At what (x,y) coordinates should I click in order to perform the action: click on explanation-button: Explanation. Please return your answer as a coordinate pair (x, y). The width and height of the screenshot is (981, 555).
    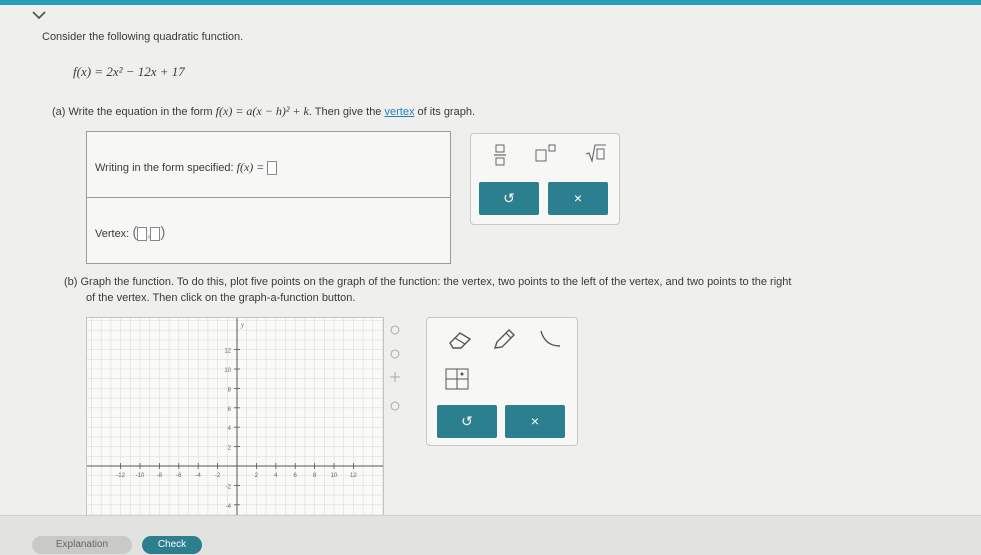
    Looking at the image, I should click on (82, 545).